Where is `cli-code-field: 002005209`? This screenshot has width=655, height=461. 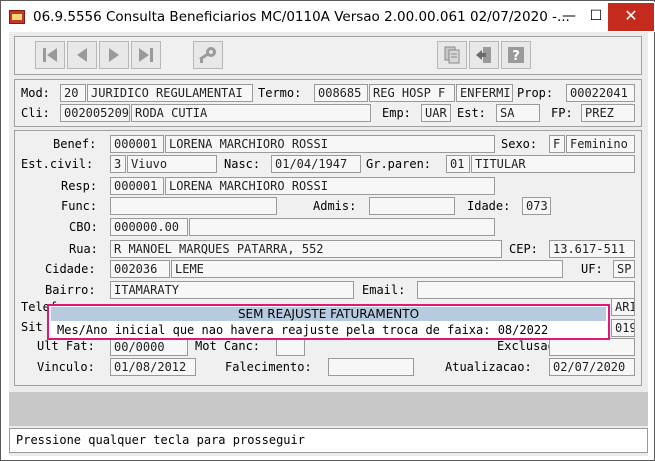
cli-code-field: 002005209 is located at coordinates (95, 113).